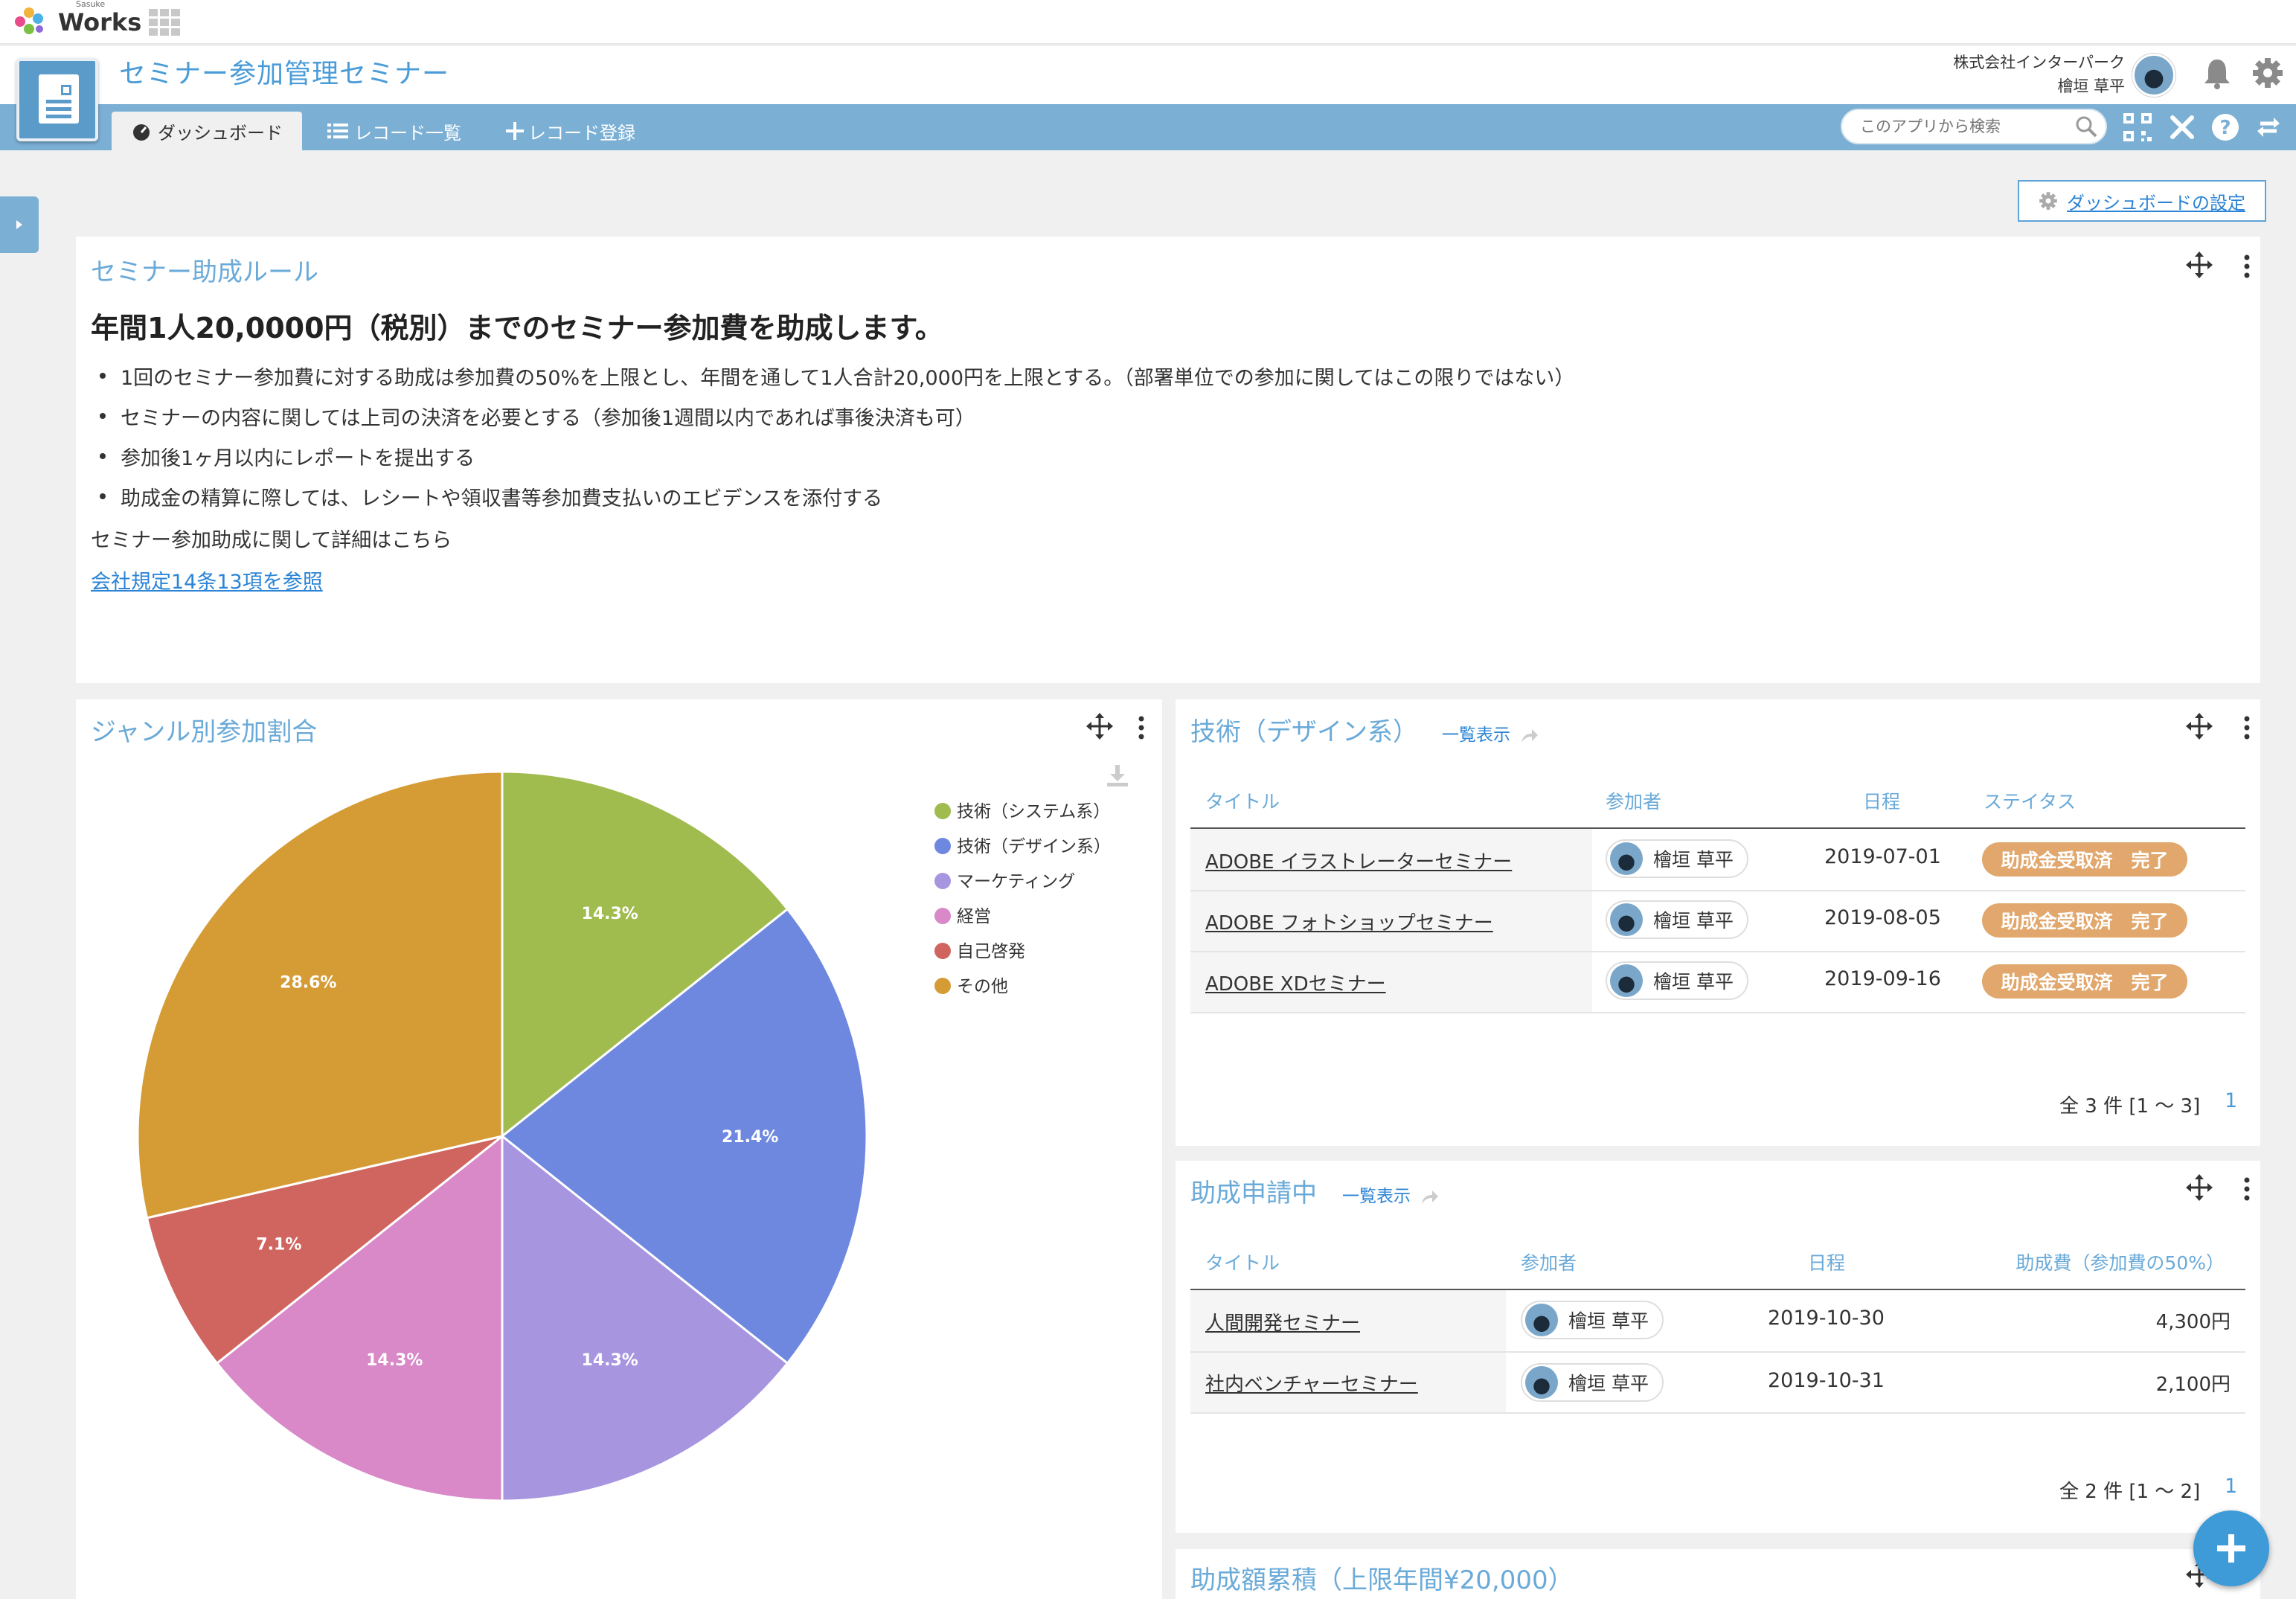  Describe the element at coordinates (2268, 128) in the screenshot. I see `sync-icon` at that location.